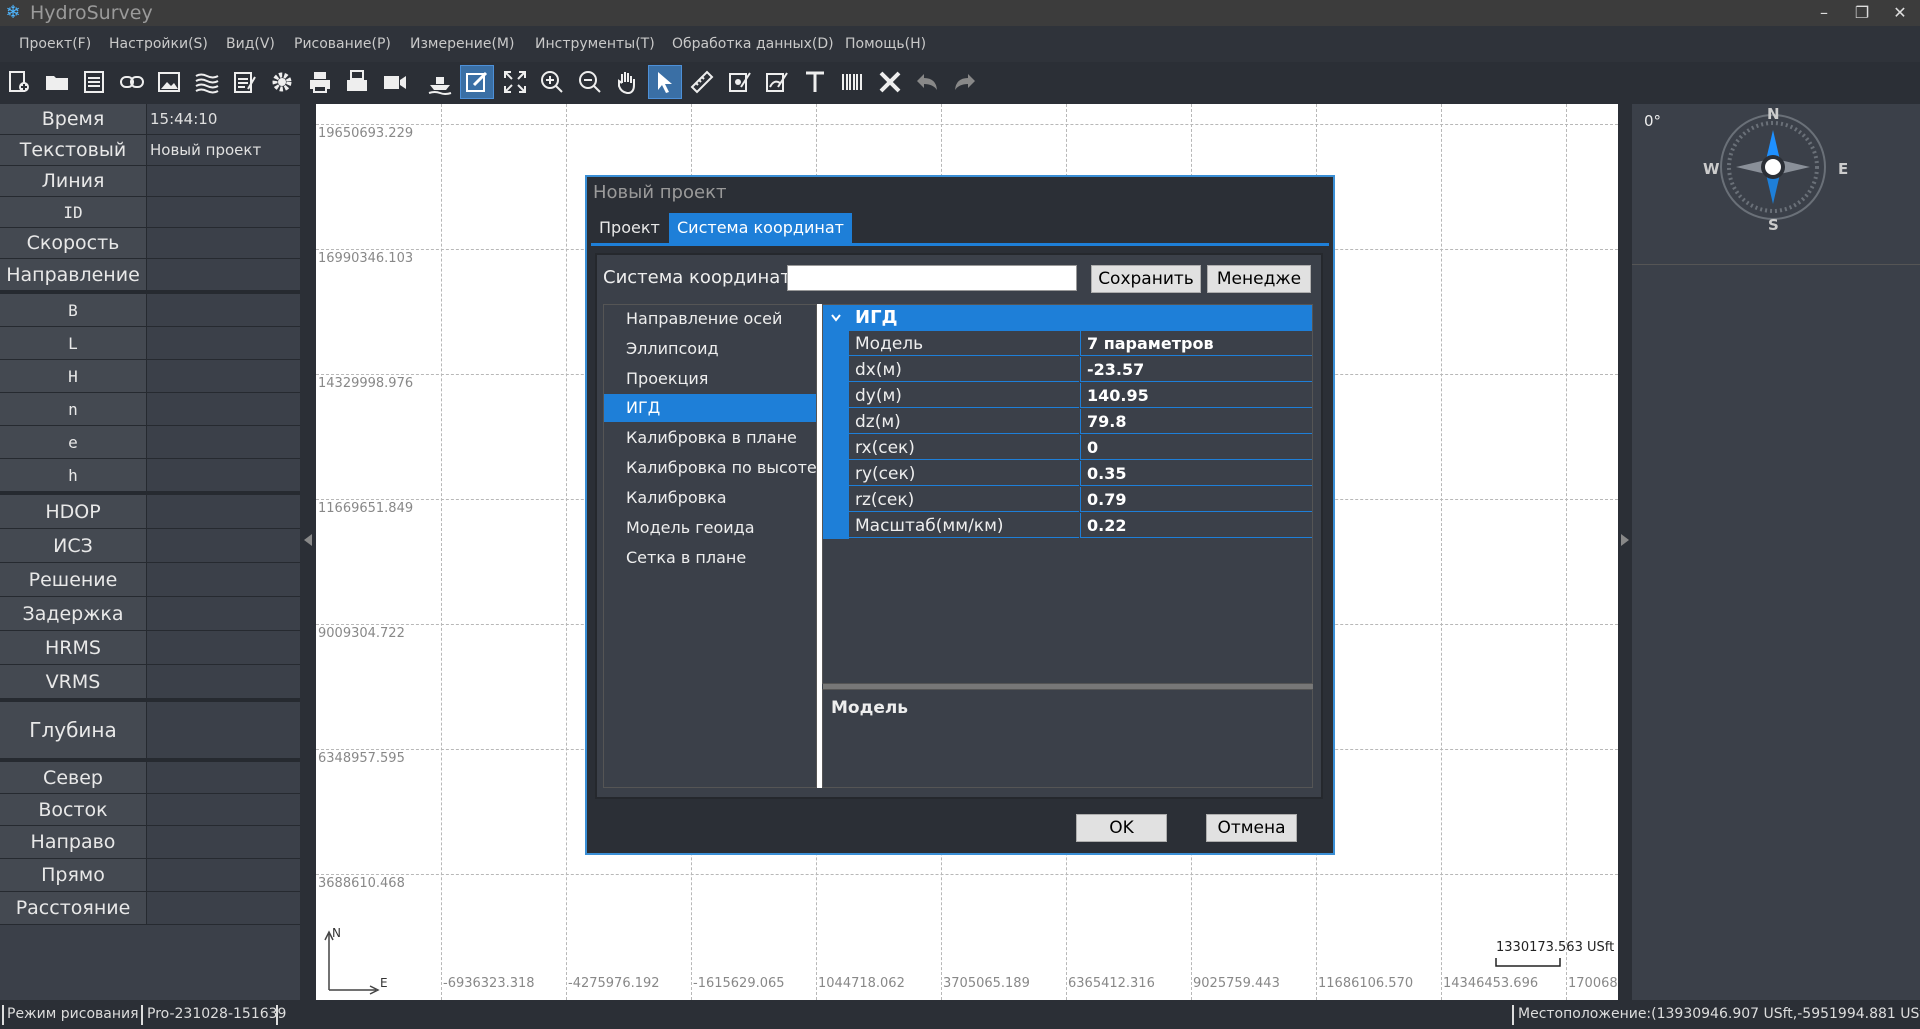 The height and width of the screenshot is (1029, 1920). I want to click on nav-item-projection: Проекция, so click(710, 379).